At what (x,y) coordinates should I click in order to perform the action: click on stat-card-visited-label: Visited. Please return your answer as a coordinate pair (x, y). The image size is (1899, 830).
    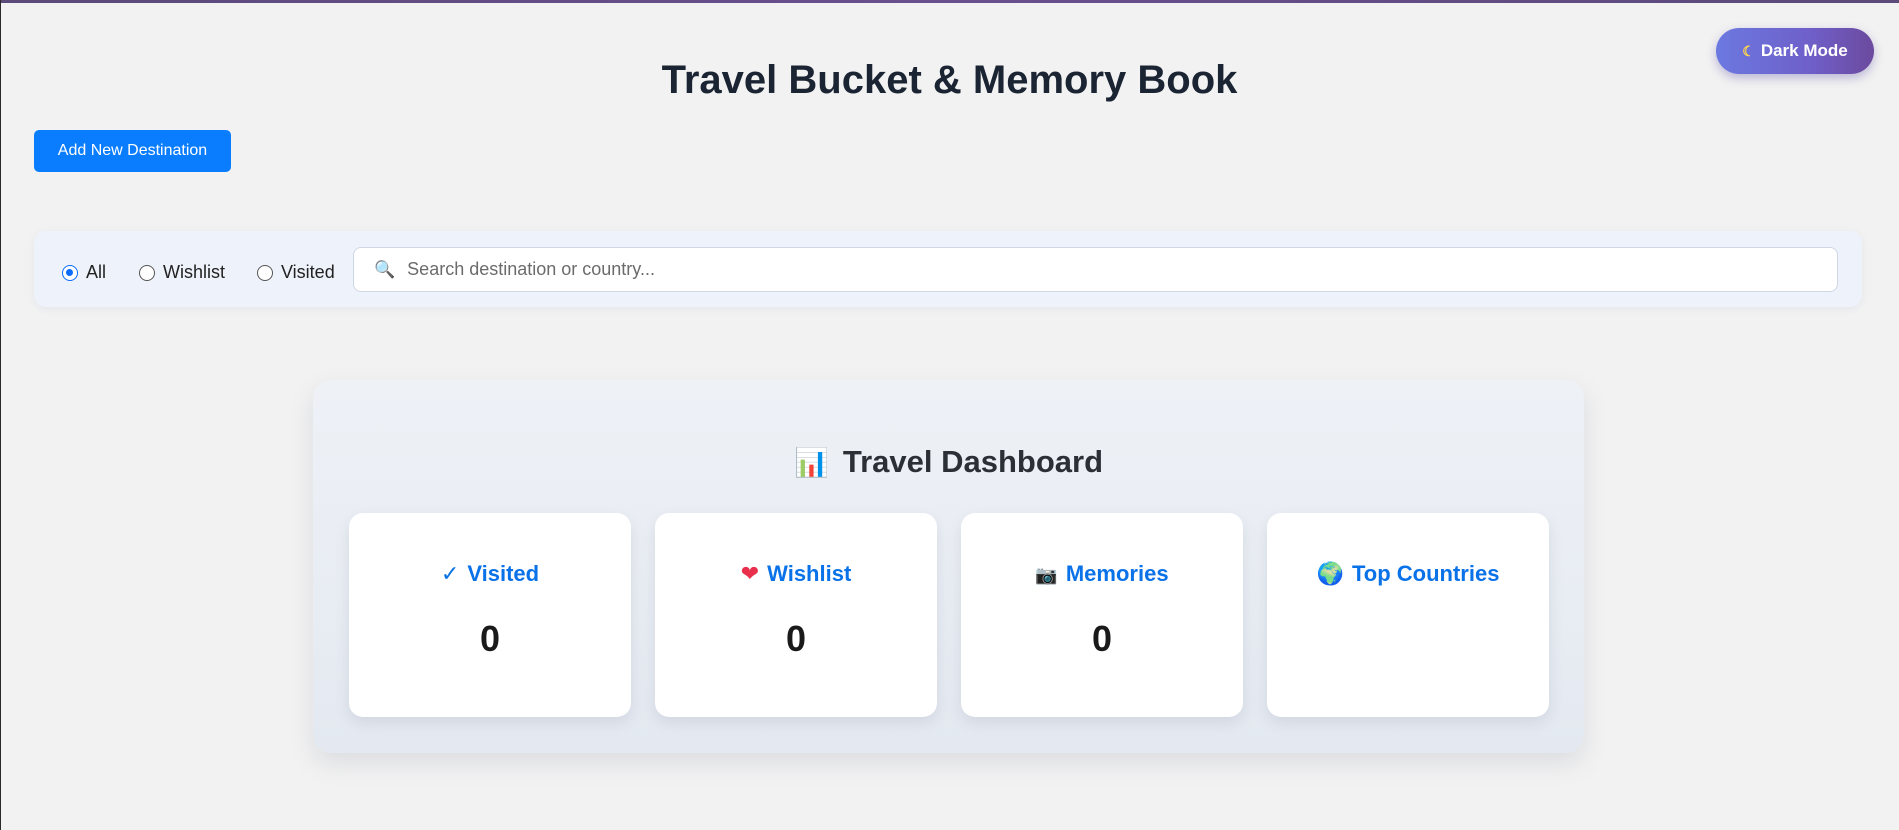
    Looking at the image, I should click on (503, 573).